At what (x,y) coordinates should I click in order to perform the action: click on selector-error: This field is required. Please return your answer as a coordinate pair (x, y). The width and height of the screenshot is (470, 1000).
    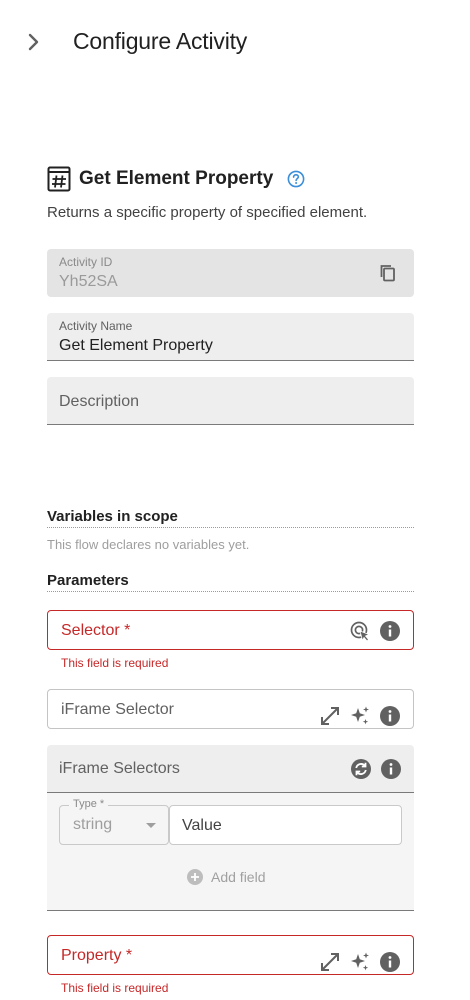
    Looking at the image, I should click on (115, 663).